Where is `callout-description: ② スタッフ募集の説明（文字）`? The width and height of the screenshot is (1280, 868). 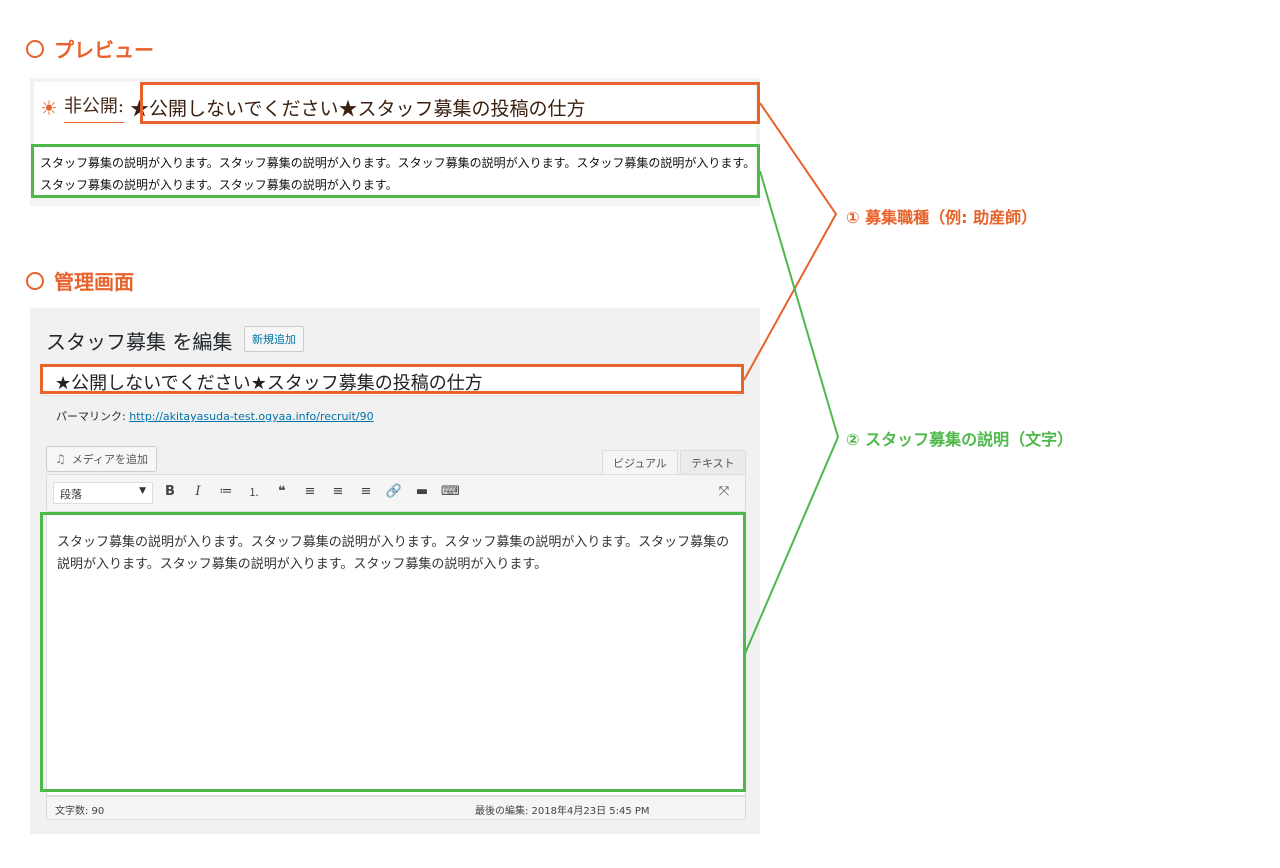 callout-description: ② スタッフ募集の説明（文字） is located at coordinates (960, 439).